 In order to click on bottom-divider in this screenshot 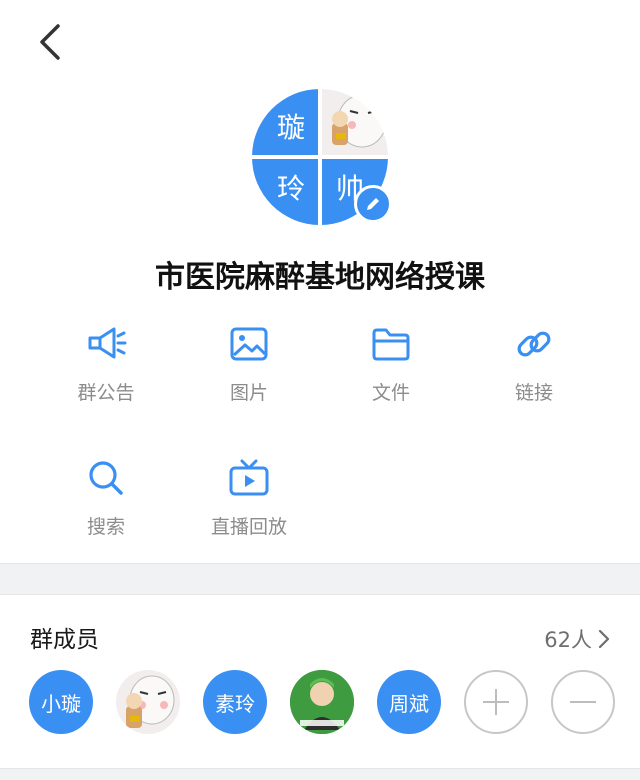, I will do `click(320, 774)`.